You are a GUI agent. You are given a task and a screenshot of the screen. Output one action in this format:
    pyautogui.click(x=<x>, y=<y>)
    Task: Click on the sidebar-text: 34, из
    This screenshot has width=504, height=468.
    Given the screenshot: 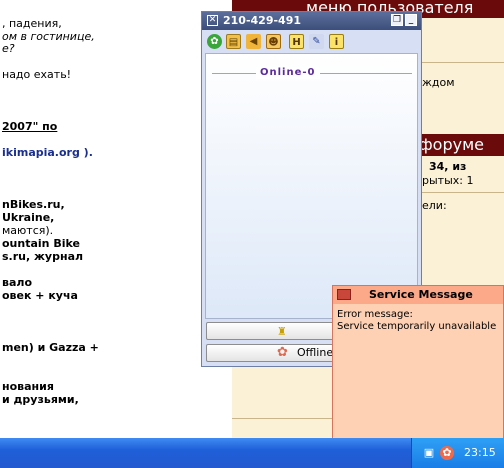 What is the action you would take?
    pyautogui.click(x=448, y=166)
    